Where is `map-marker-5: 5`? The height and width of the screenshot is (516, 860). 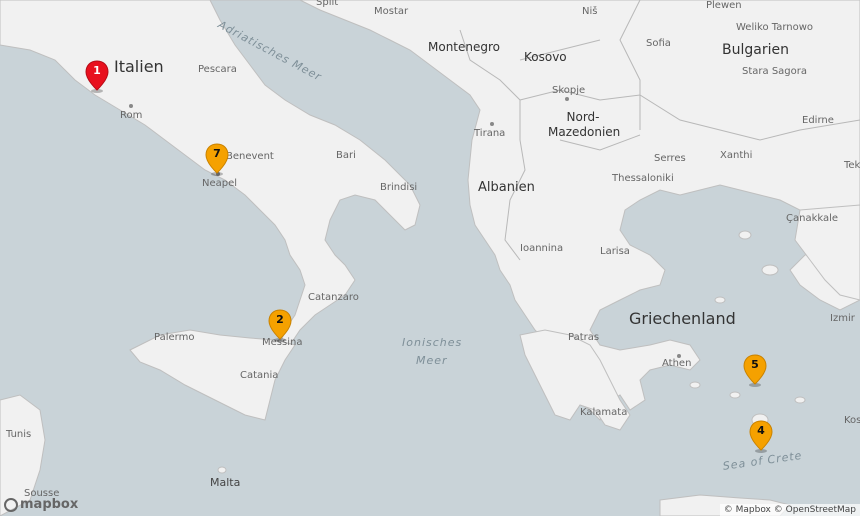
map-marker-5: 5 is located at coordinates (755, 371).